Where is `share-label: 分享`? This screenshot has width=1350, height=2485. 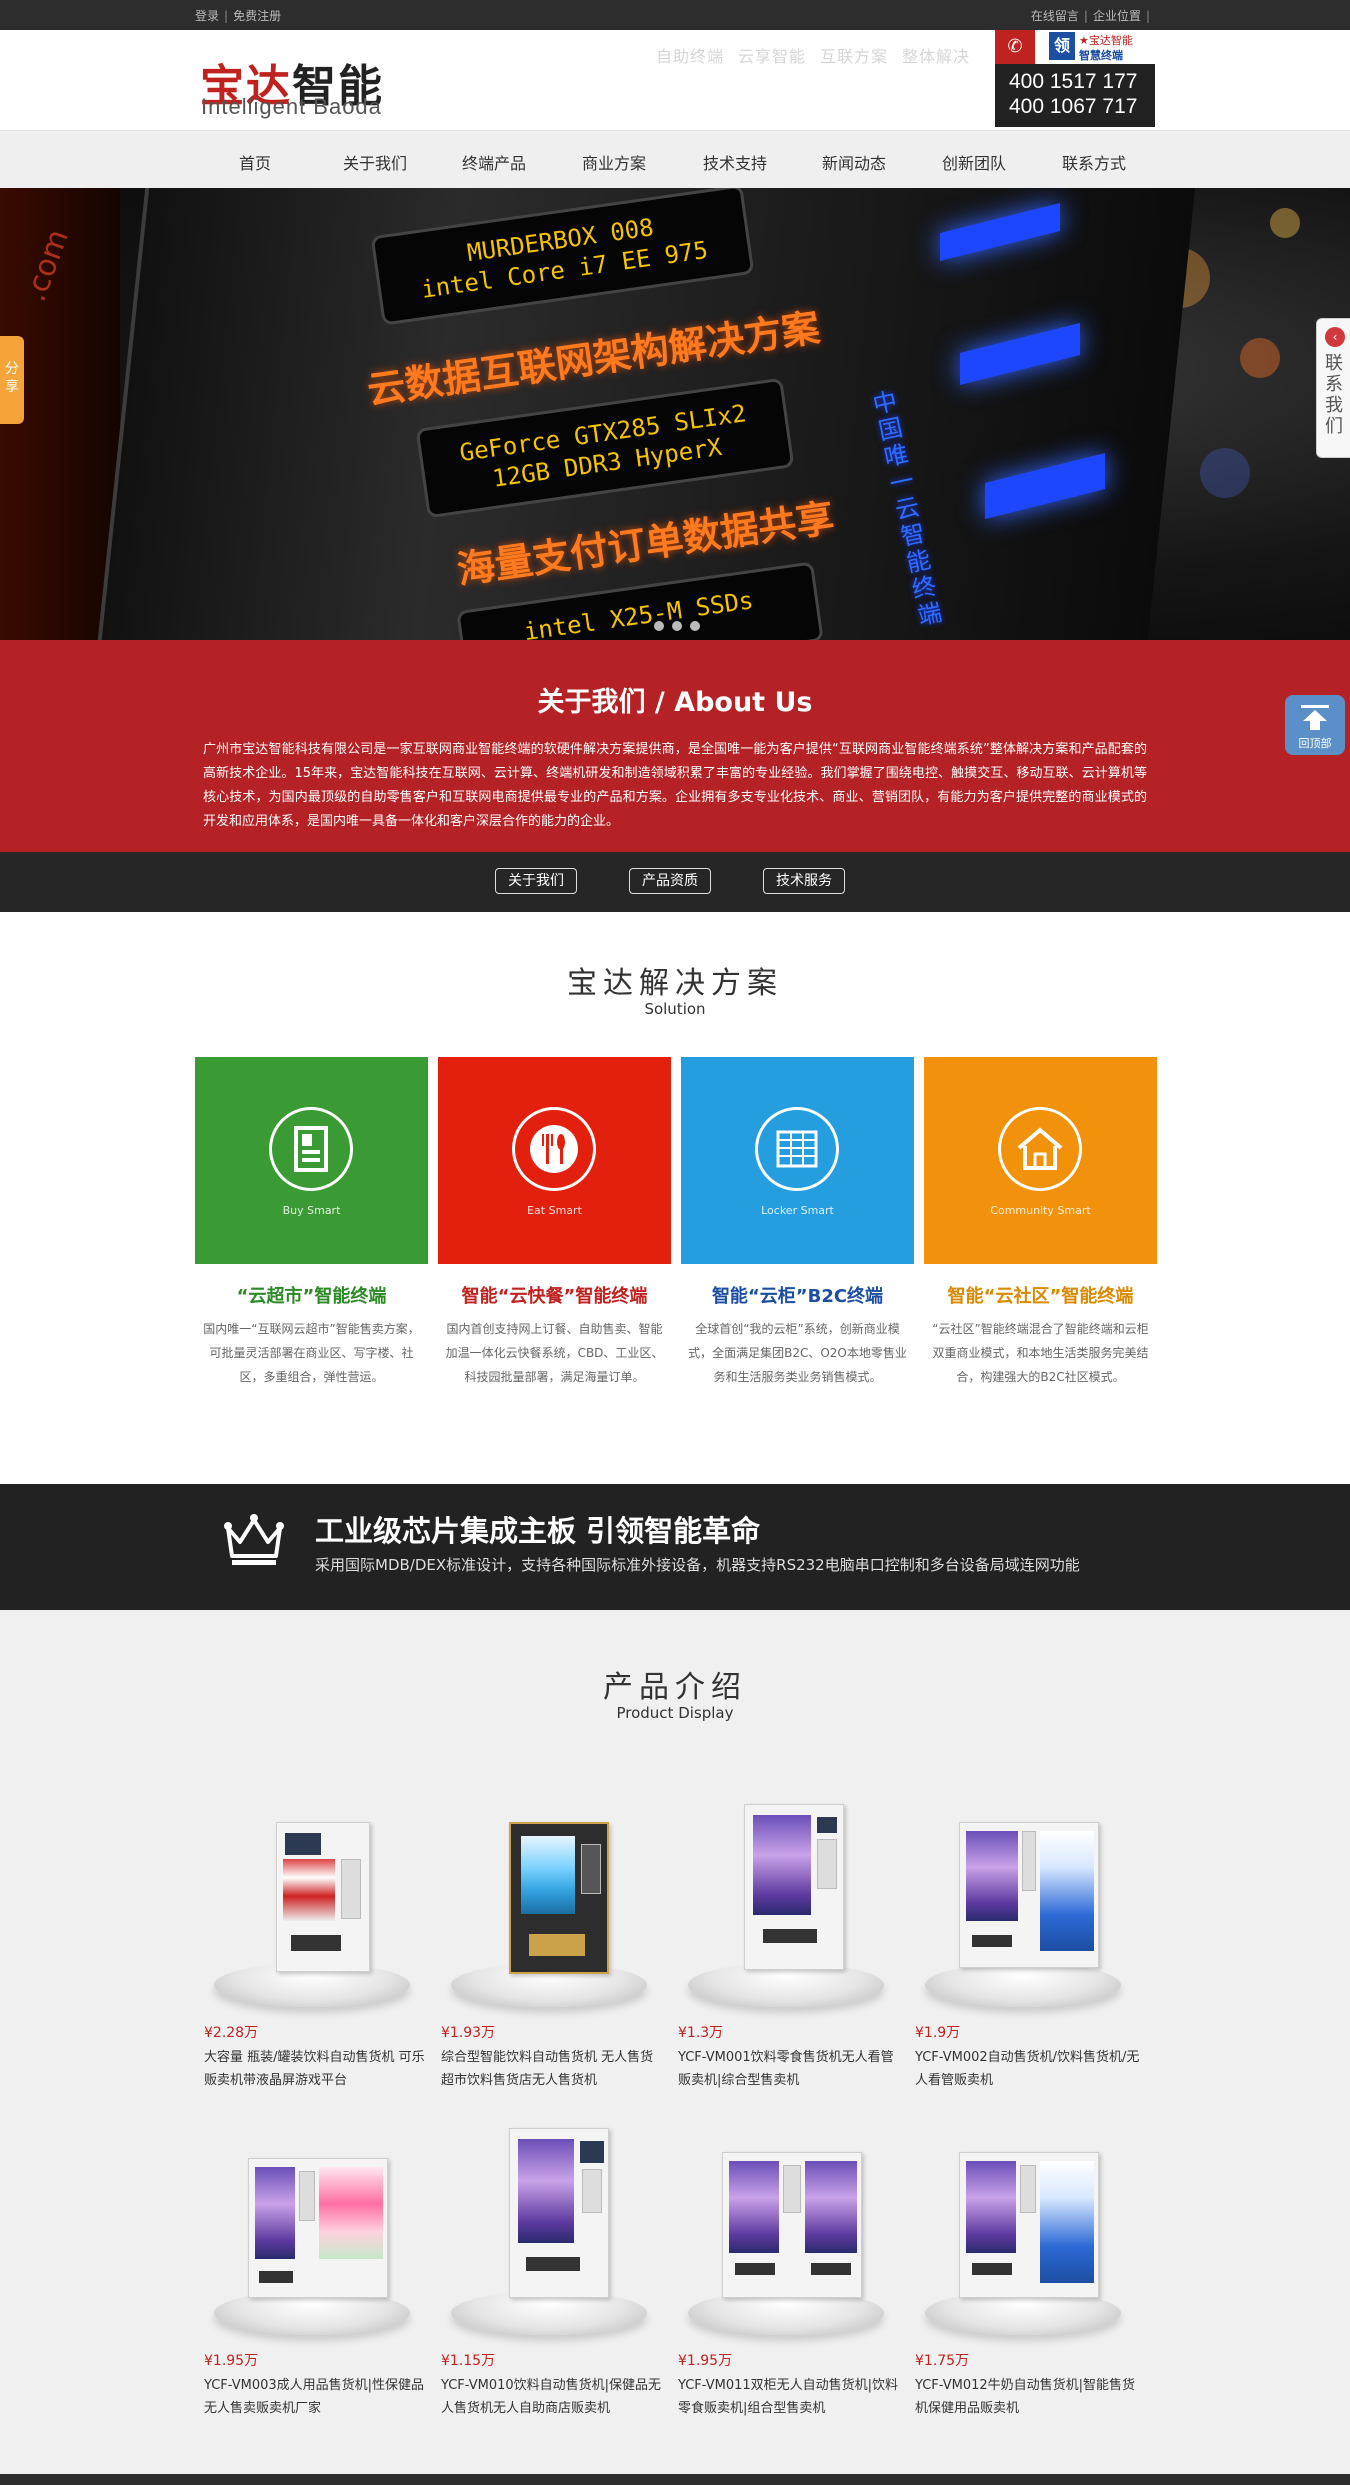
share-label: 分享 is located at coordinates (12, 378).